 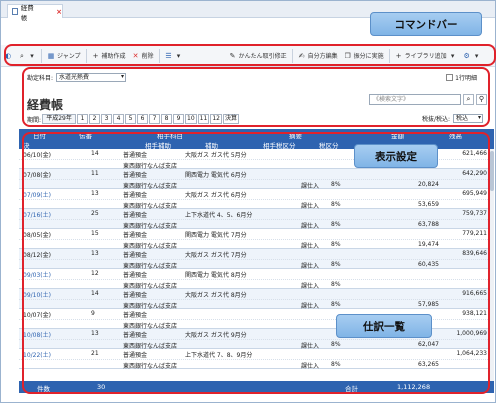 I want to click on header-balance: 残高, so click(x=455, y=135).